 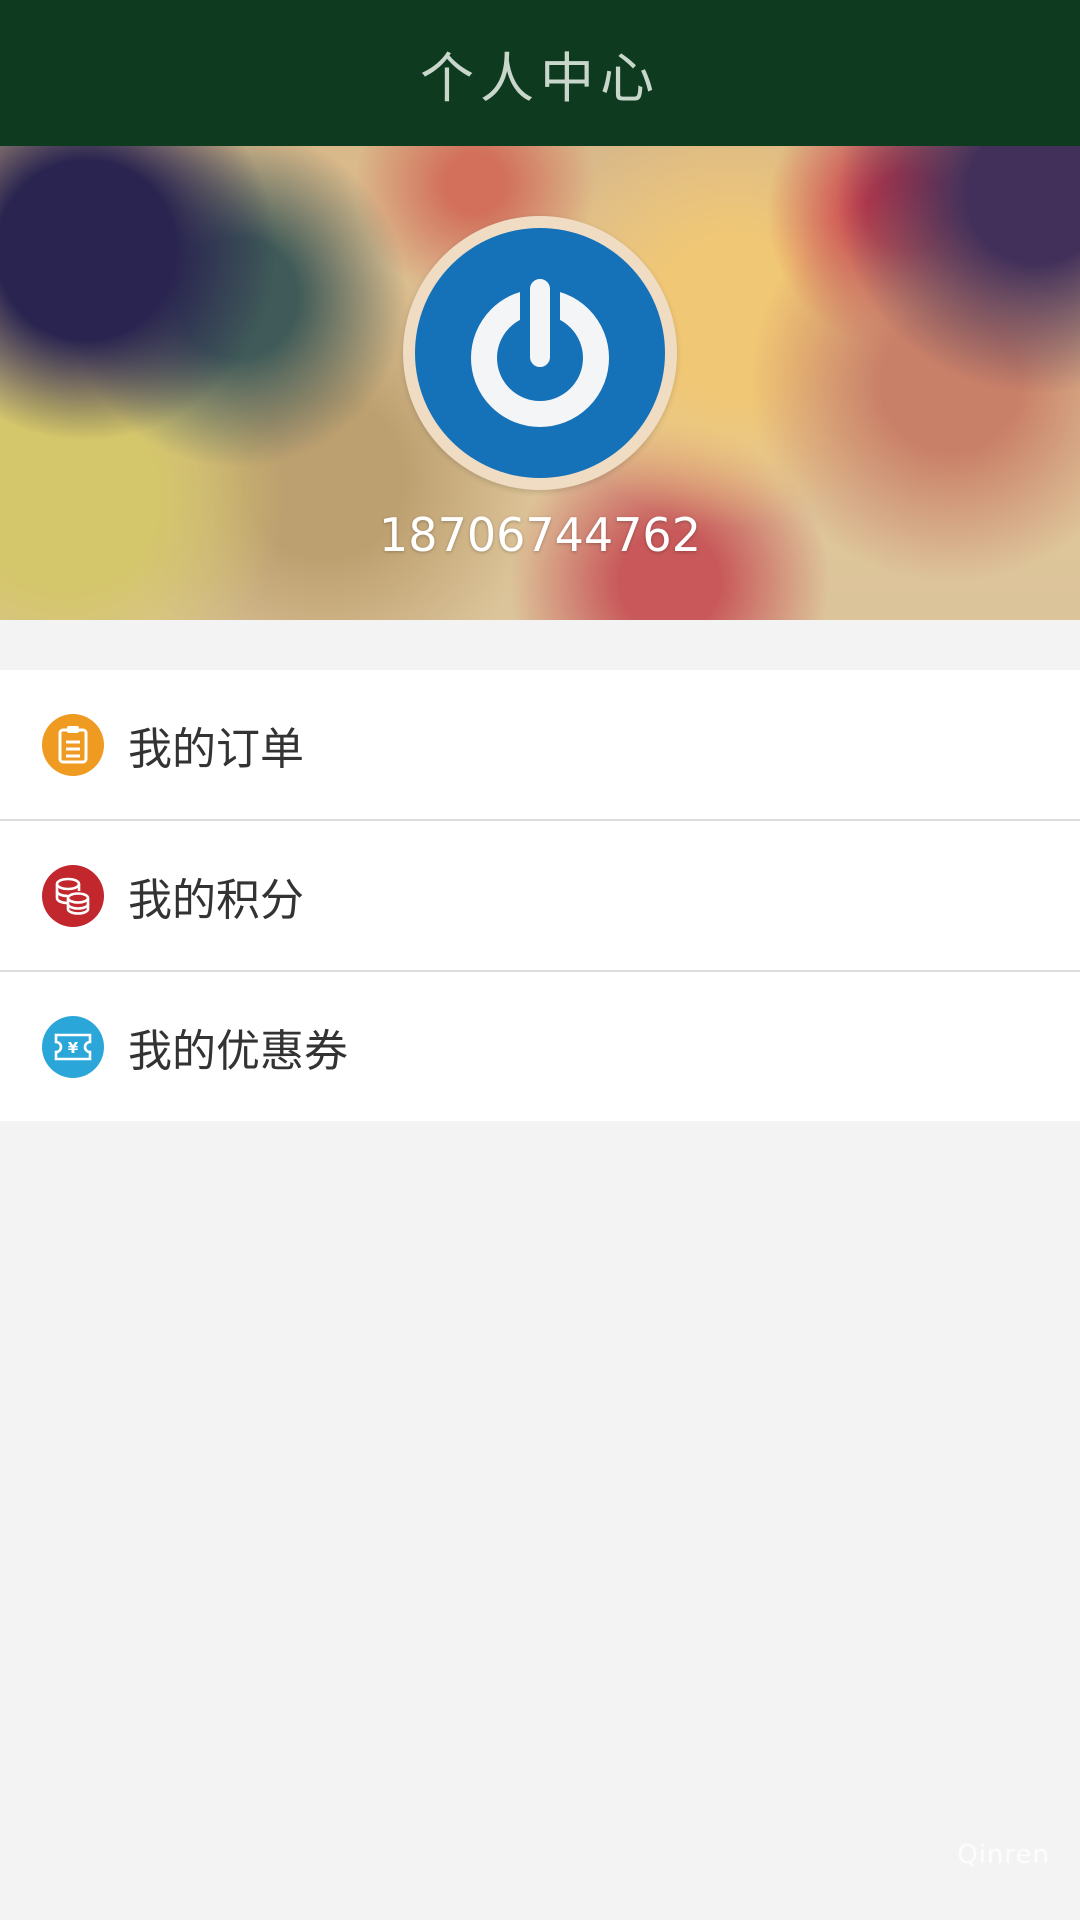 I want to click on clipboard-icon, so click(x=73, y=744).